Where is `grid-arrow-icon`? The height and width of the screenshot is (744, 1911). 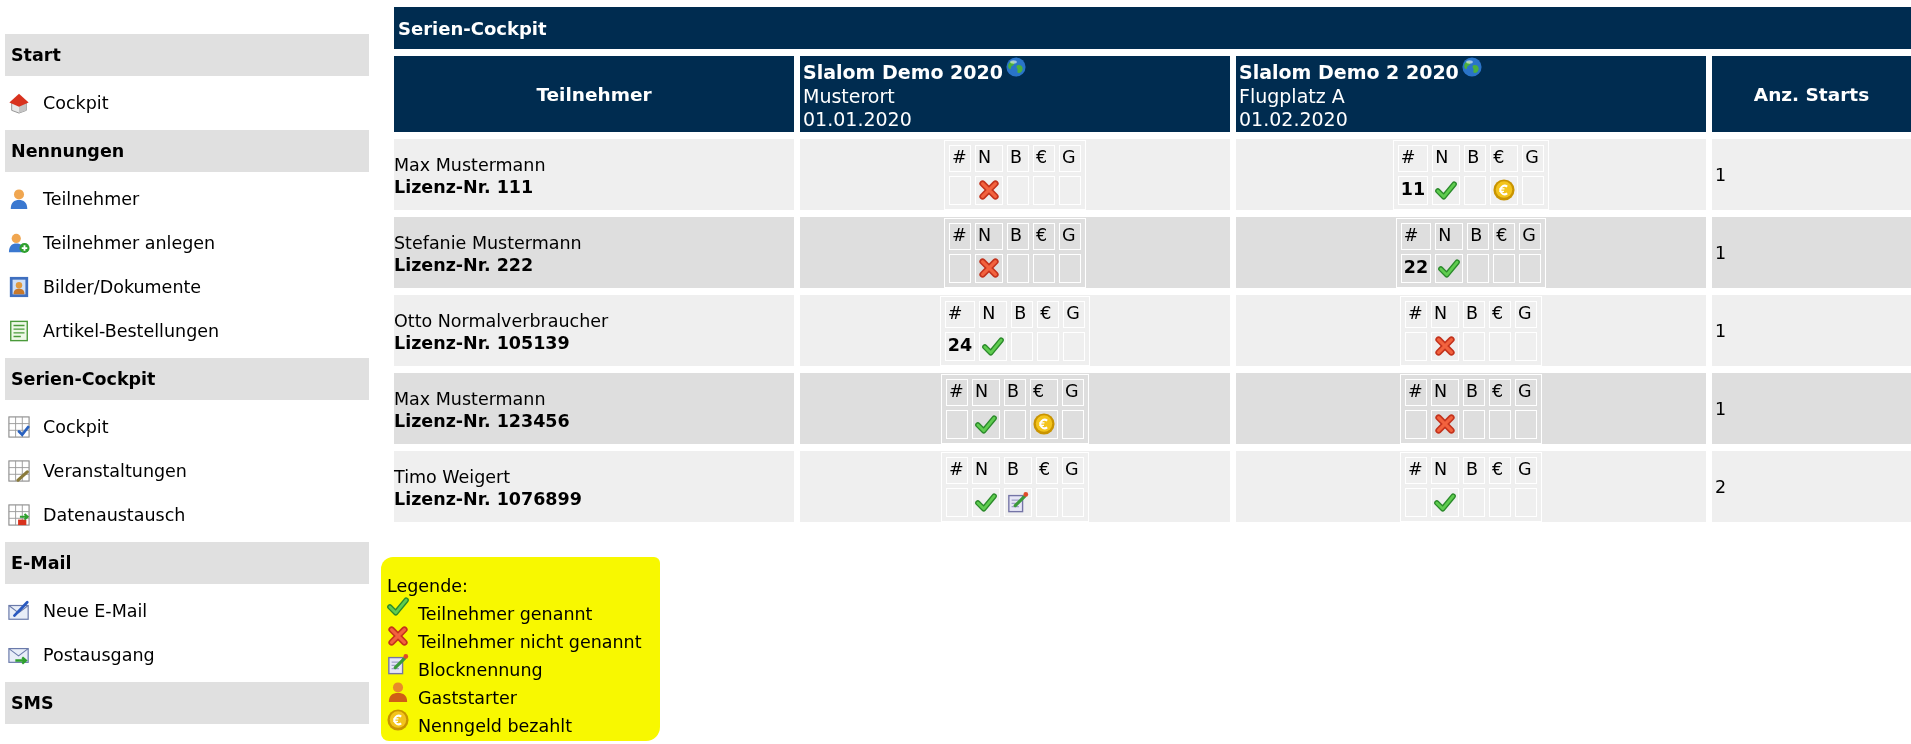
grid-arrow-icon is located at coordinates (19, 515).